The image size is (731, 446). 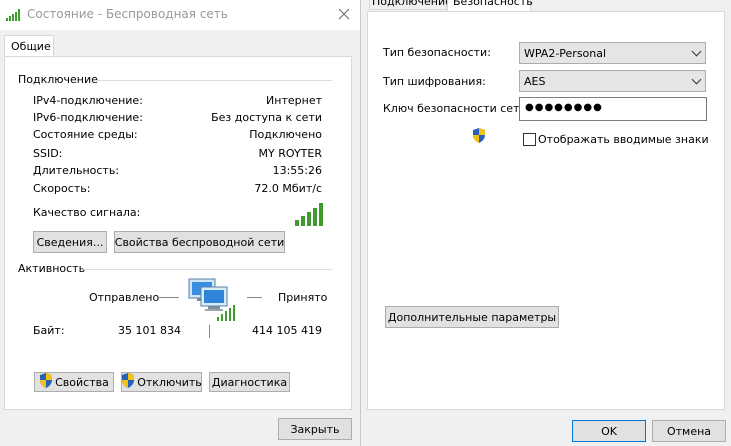 What do you see at coordinates (82, 382) in the screenshot?
I see `properties-button-label: Свойства` at bounding box center [82, 382].